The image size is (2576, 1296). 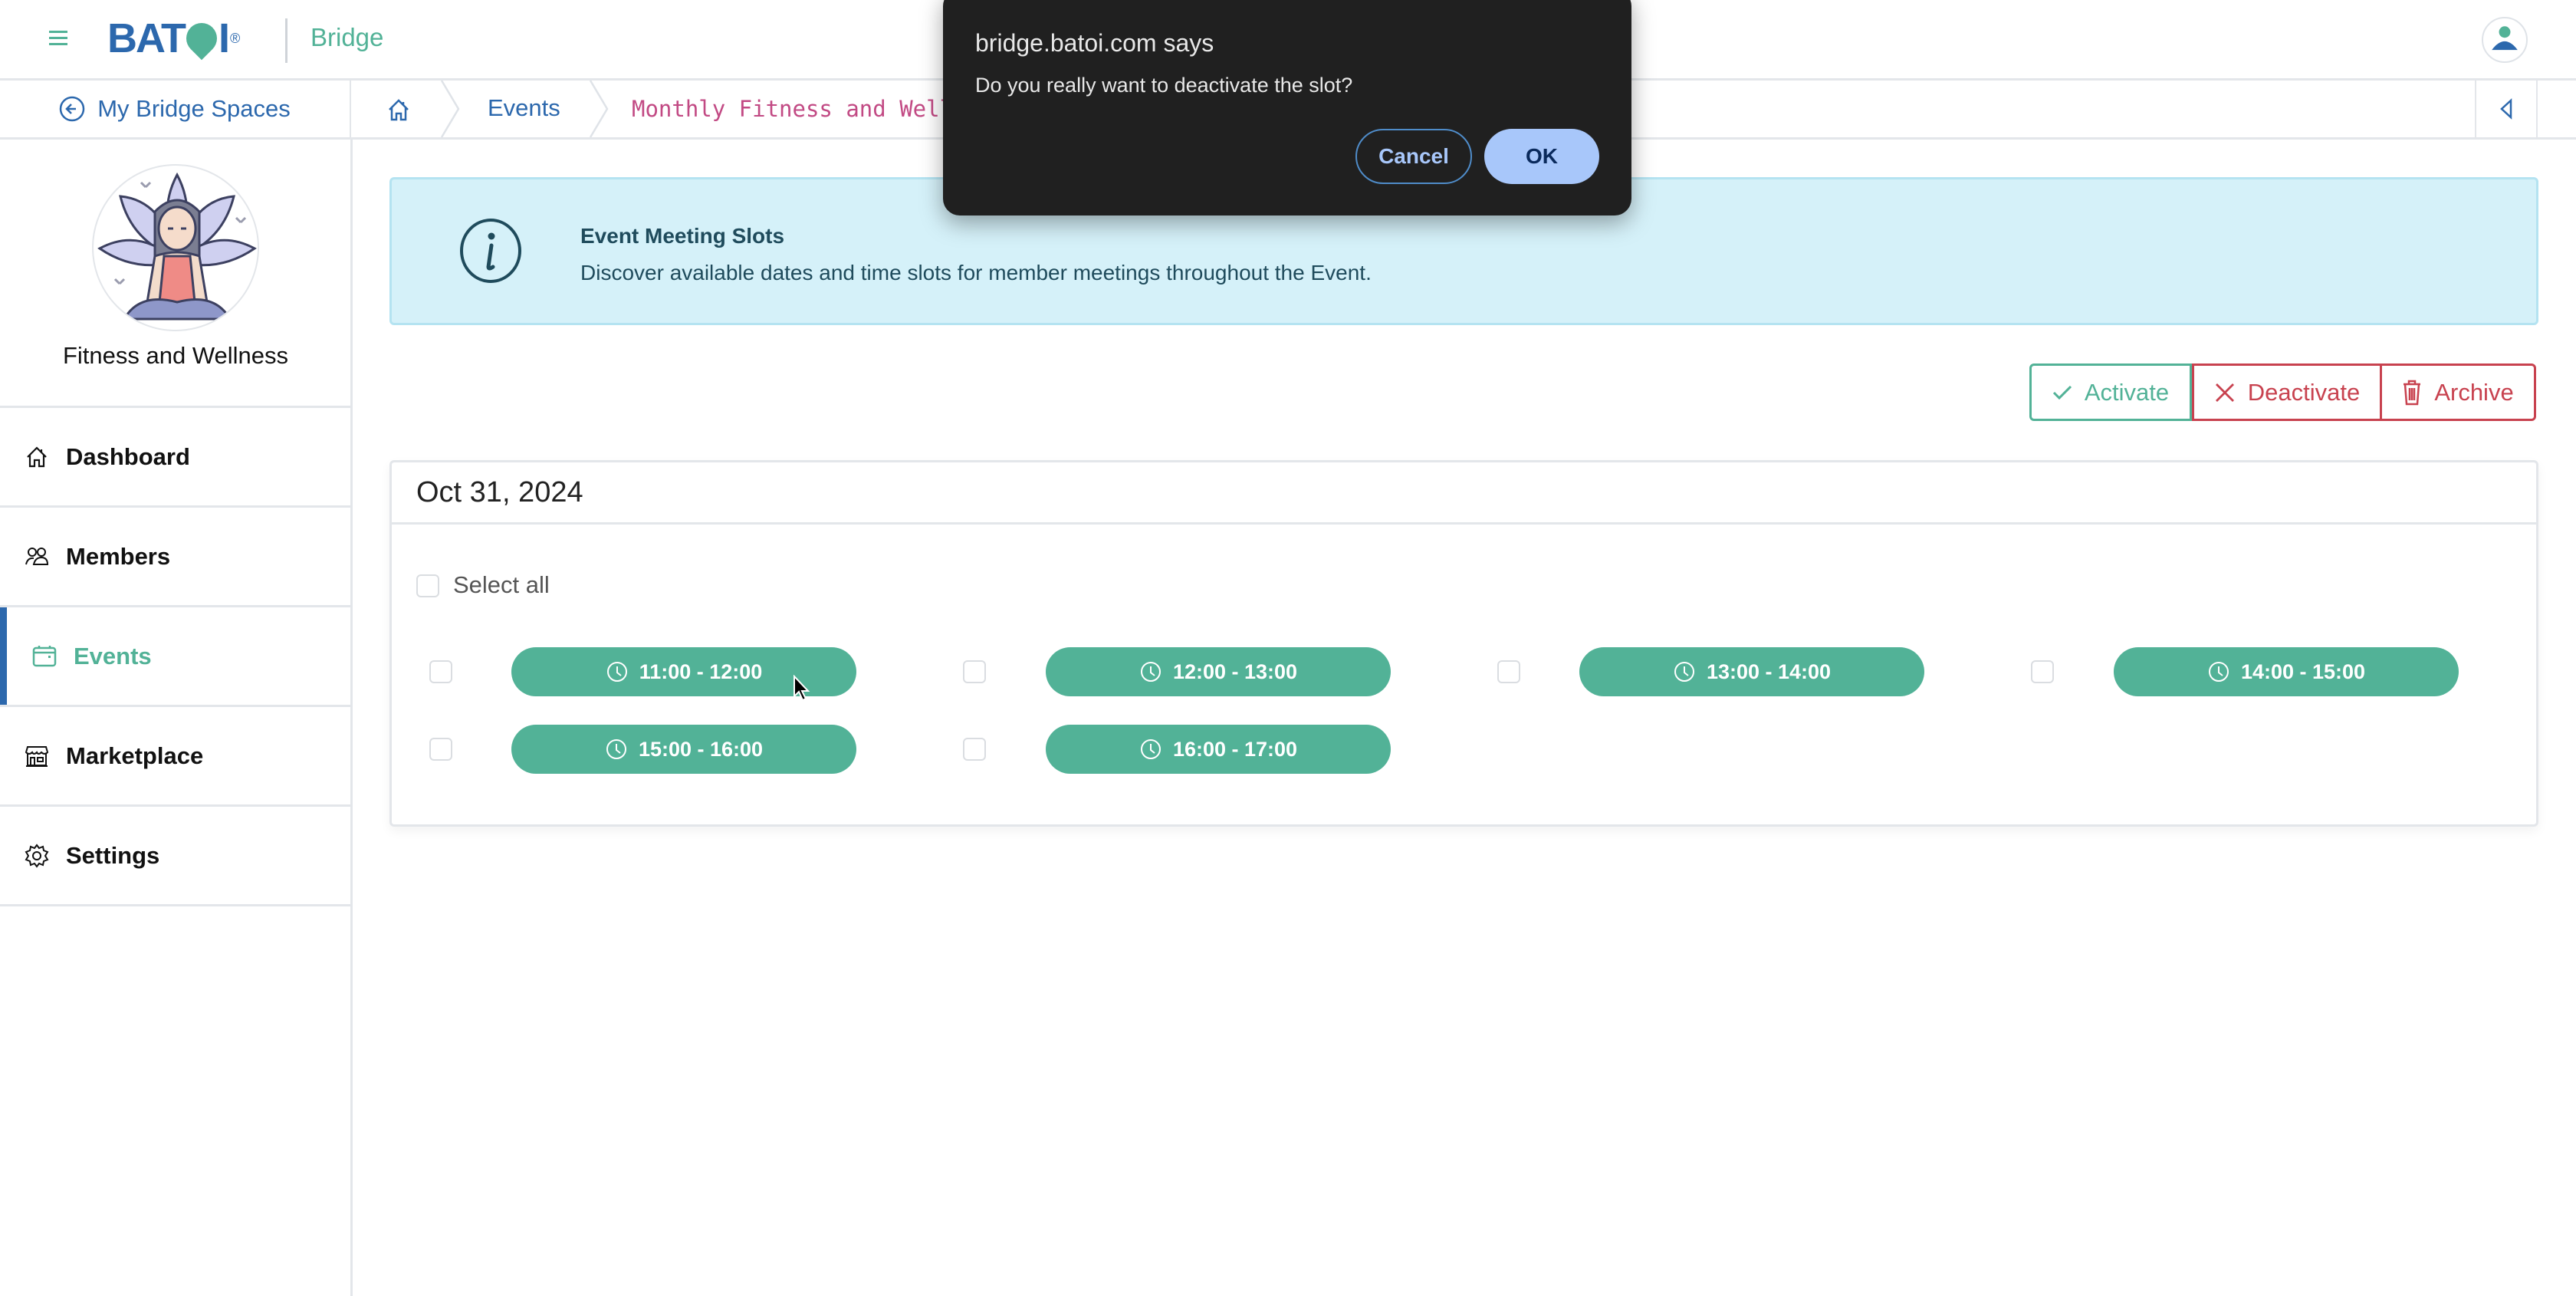 What do you see at coordinates (58, 39) in the screenshot?
I see `hamburger-menu-icon` at bounding box center [58, 39].